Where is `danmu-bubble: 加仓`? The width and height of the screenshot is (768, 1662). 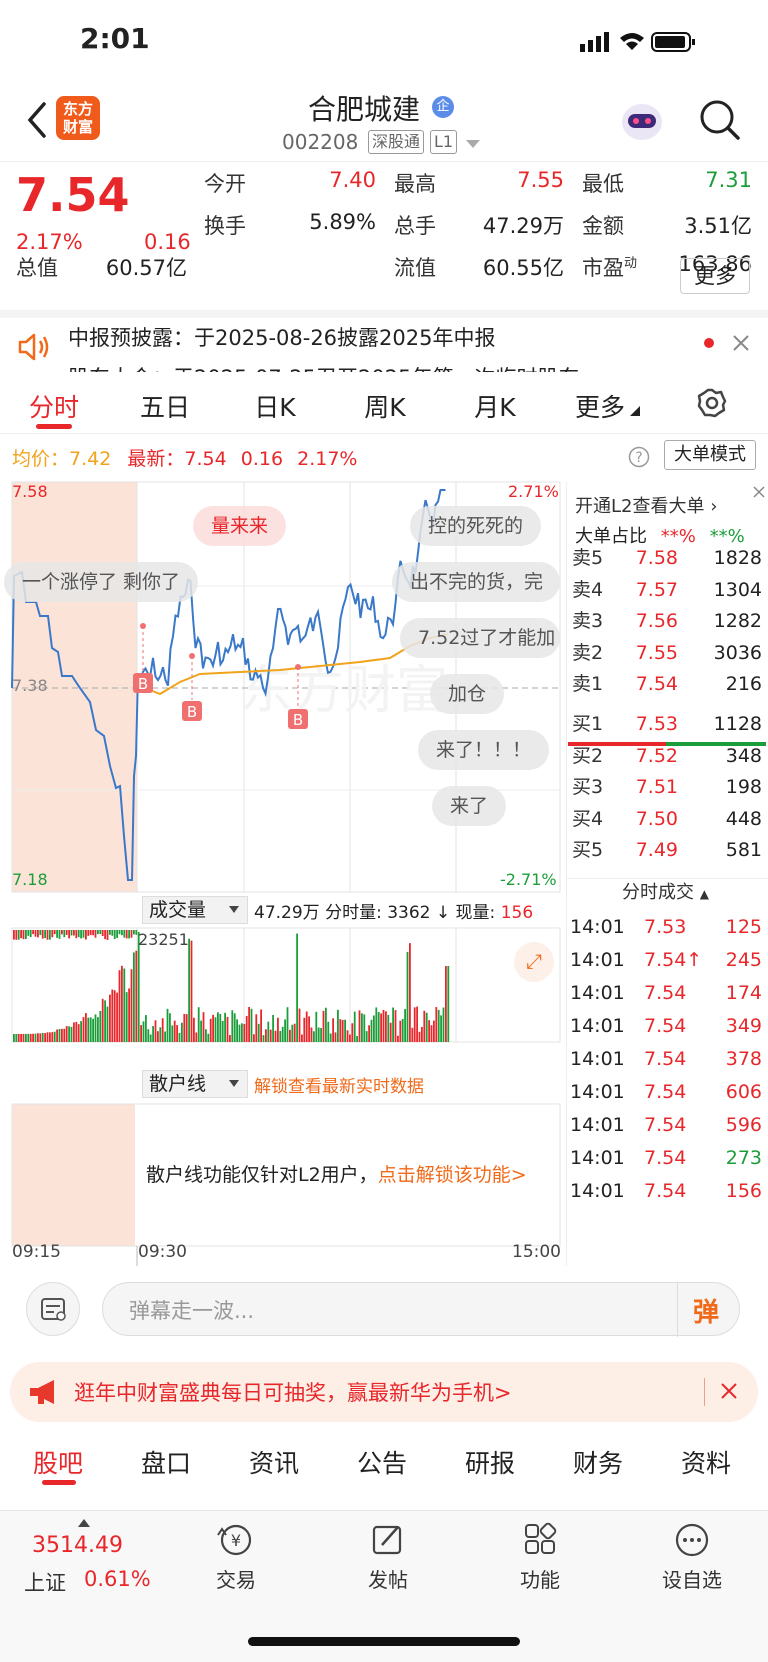
danmu-bubble: 加仓 is located at coordinates (467, 694).